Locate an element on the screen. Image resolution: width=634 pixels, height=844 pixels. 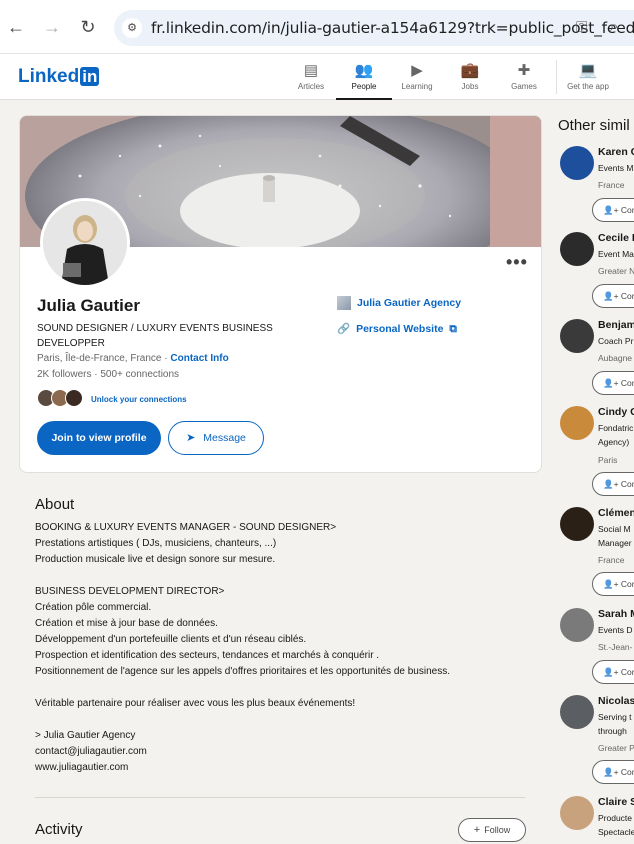
agency-link: Julia Gautier Agency is located at coordinates (399, 303).